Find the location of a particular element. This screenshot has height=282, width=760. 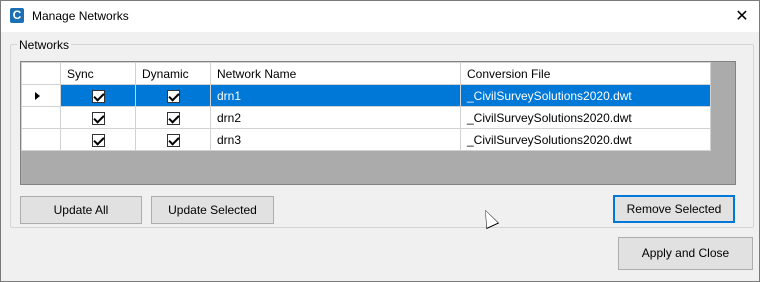

table-row: drn2 _CivilSurveySolutions2020.dwt is located at coordinates (366, 117).